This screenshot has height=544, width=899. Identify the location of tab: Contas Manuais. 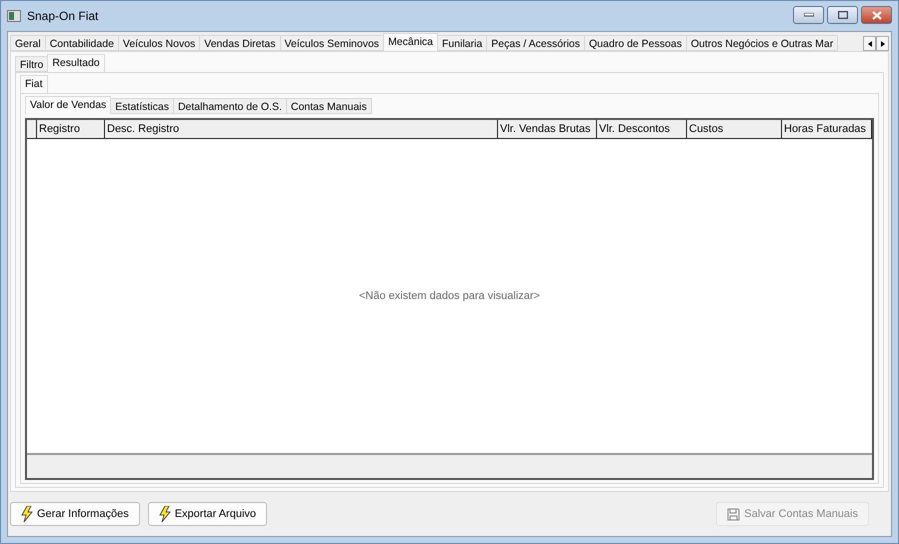
(329, 106).